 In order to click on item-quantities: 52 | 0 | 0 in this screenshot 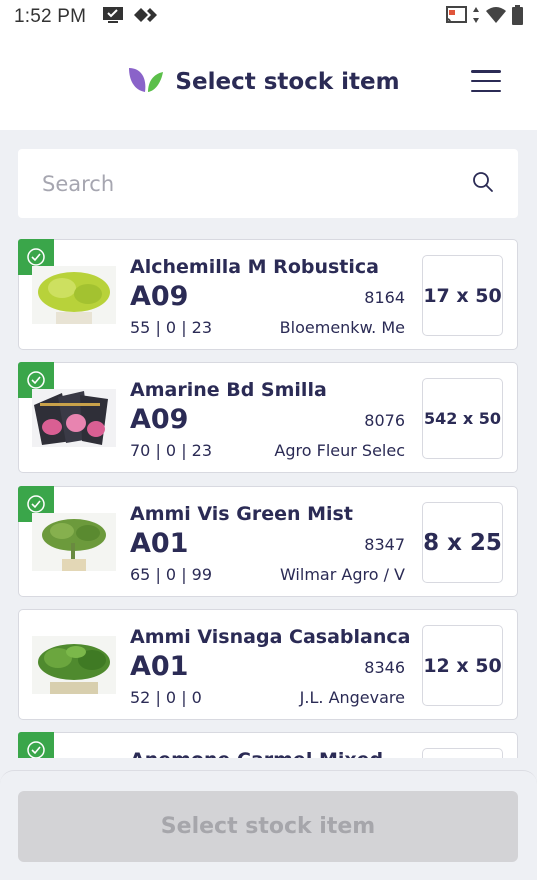, I will do `click(166, 697)`.